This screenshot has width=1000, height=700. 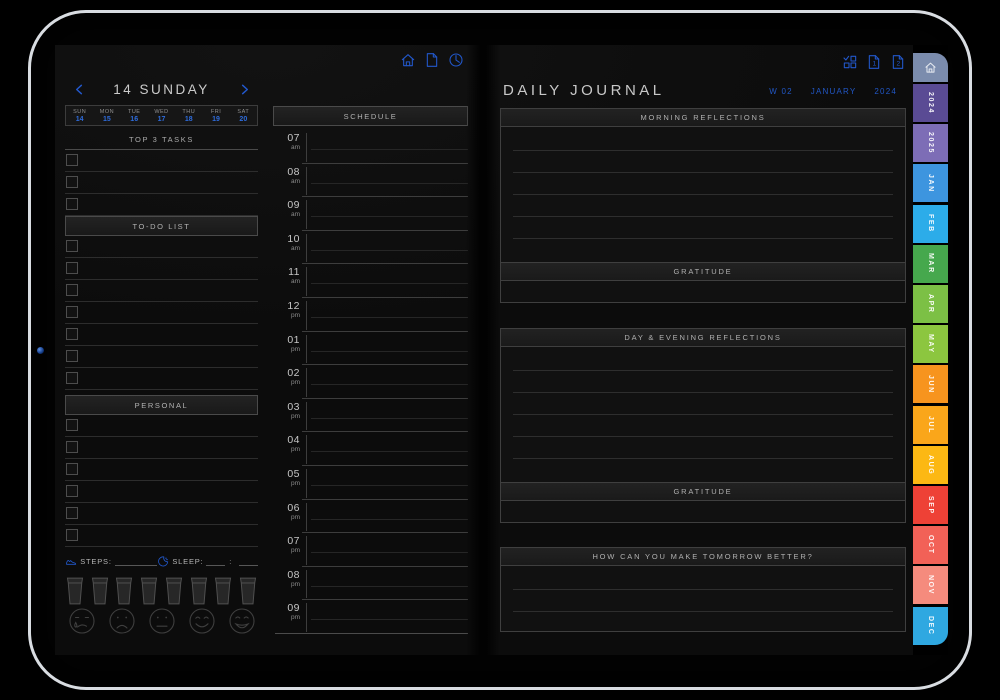 I want to click on schedule-slot: 12 pm, so click(x=370, y=315).